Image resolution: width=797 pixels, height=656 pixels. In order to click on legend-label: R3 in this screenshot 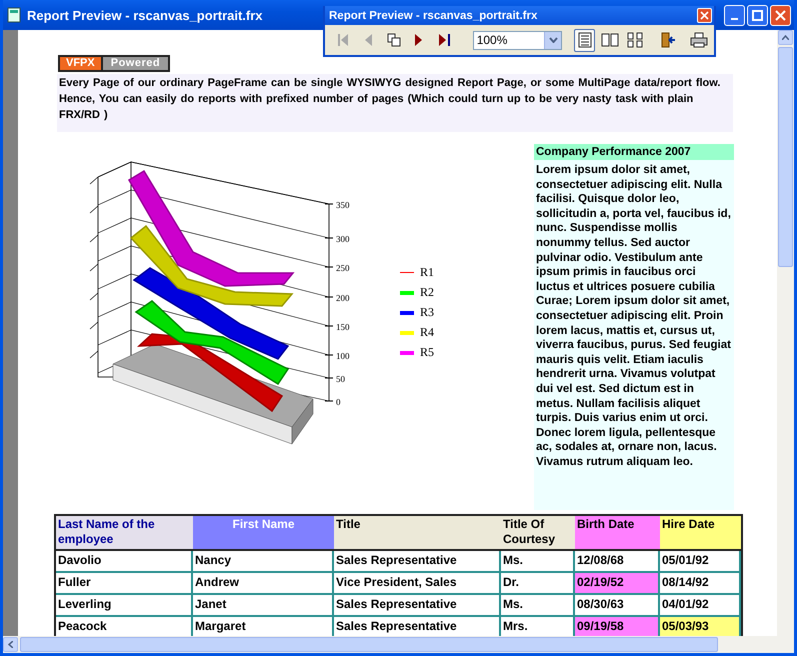, I will do `click(427, 312)`.